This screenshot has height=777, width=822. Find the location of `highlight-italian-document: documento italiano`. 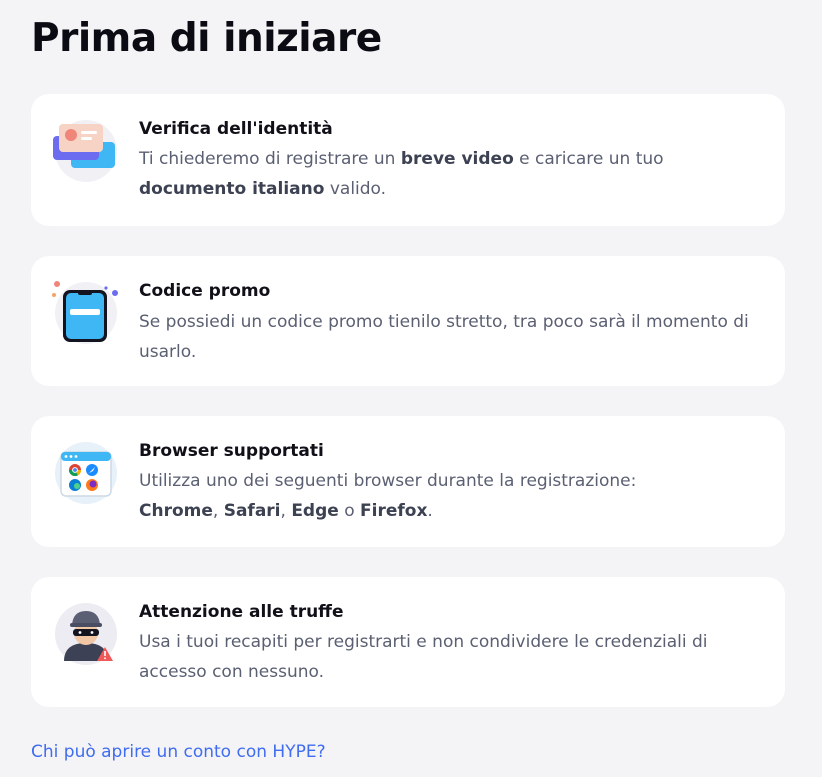

highlight-italian-document: documento italiano is located at coordinates (232, 189).